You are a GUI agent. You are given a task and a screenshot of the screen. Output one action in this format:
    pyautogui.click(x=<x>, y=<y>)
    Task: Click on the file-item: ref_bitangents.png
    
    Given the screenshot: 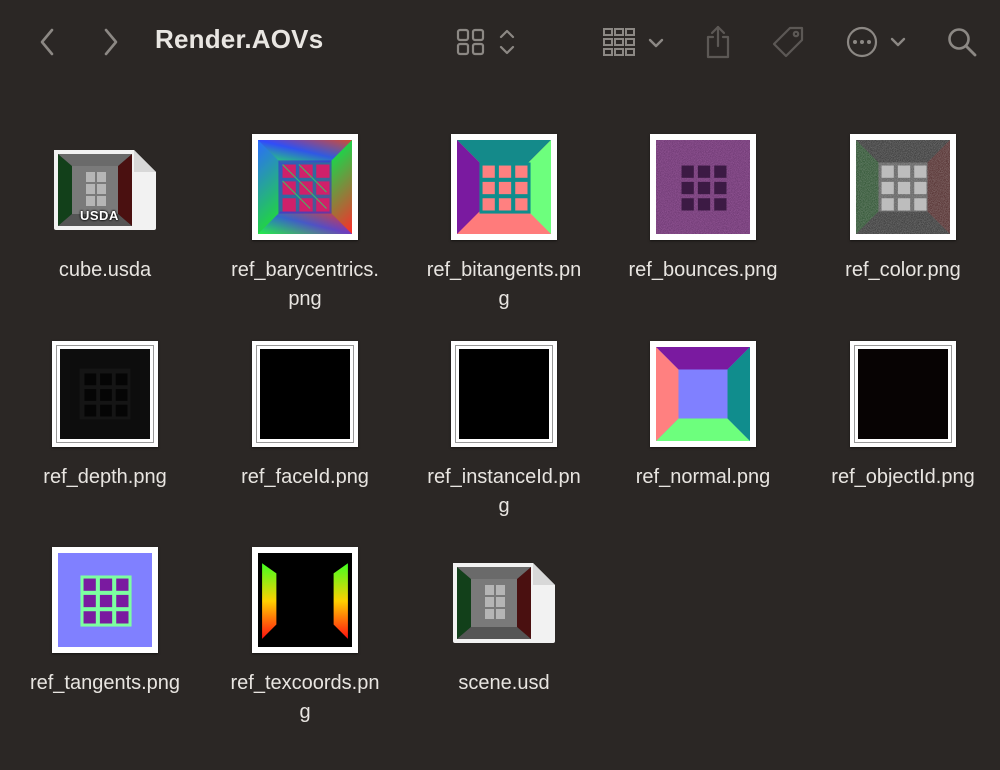 What is the action you would take?
    pyautogui.click(x=504, y=230)
    